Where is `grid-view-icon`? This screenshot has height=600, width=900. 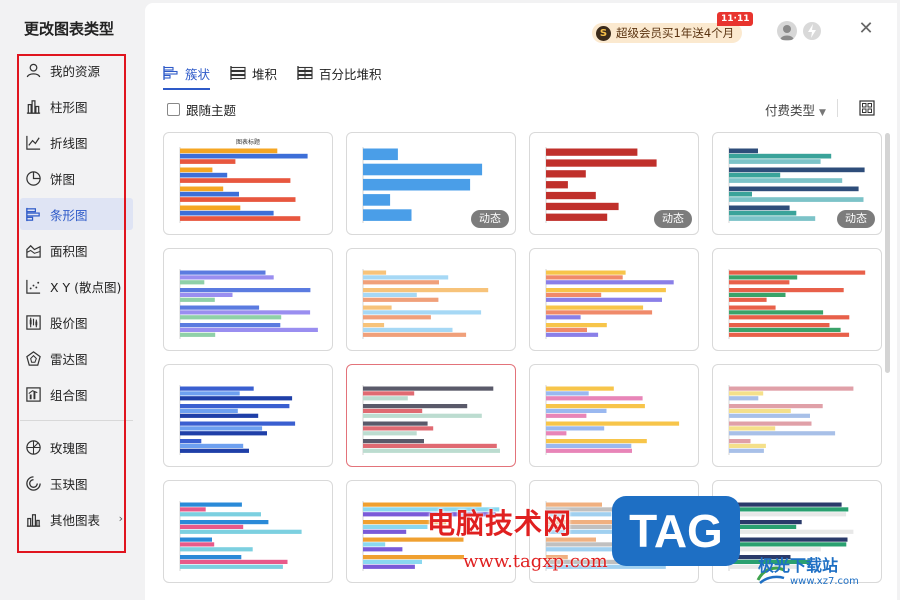
grid-view-icon is located at coordinates (867, 108).